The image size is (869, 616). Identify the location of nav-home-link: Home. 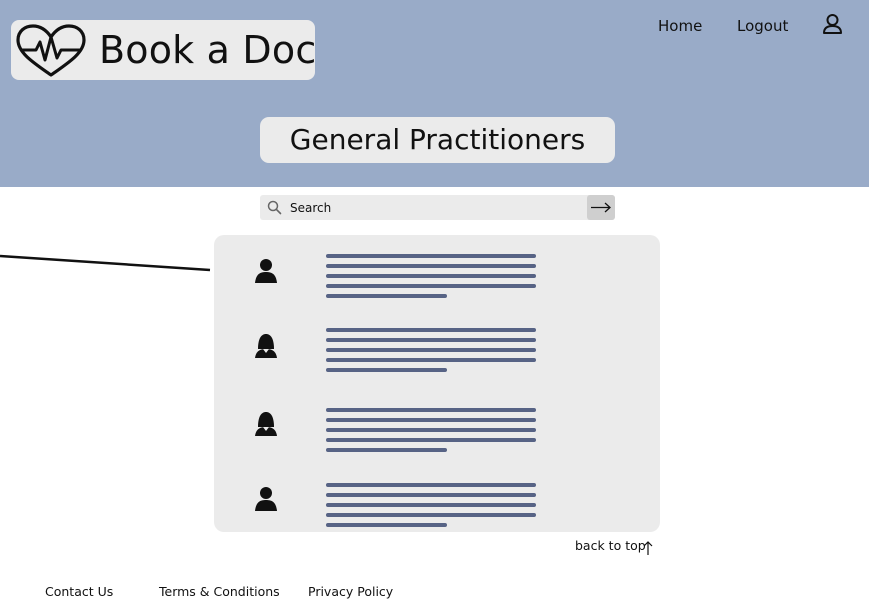
(680, 26).